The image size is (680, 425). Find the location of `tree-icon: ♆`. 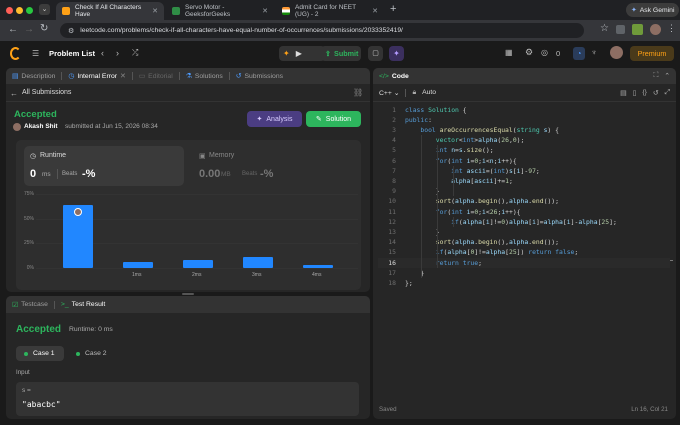

tree-icon: ♆ is located at coordinates (594, 52).